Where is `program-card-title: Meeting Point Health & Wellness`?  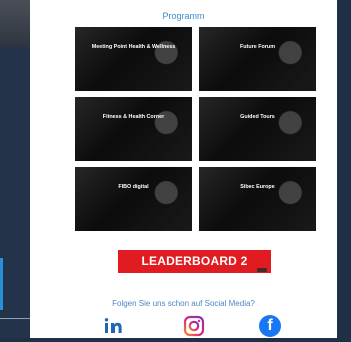
program-card-title: Meeting Point Health & Wellness is located at coordinates (133, 47).